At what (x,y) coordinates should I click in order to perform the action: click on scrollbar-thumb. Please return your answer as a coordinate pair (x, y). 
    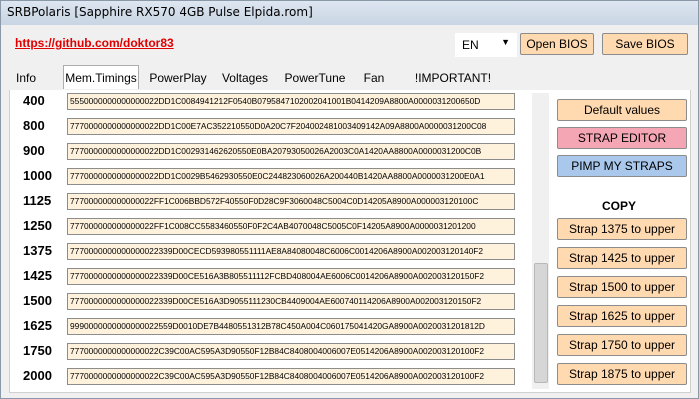
    Looking at the image, I should click on (541, 323).